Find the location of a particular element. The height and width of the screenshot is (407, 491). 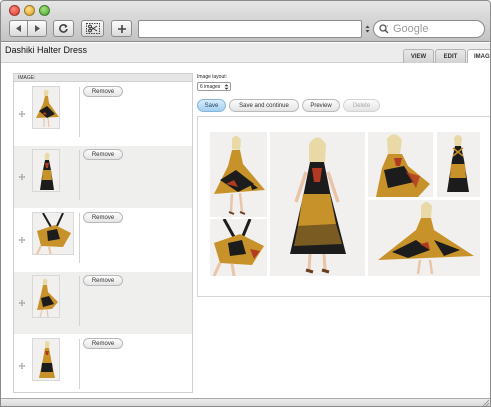

dress-photo-back is located at coordinates (458, 164).